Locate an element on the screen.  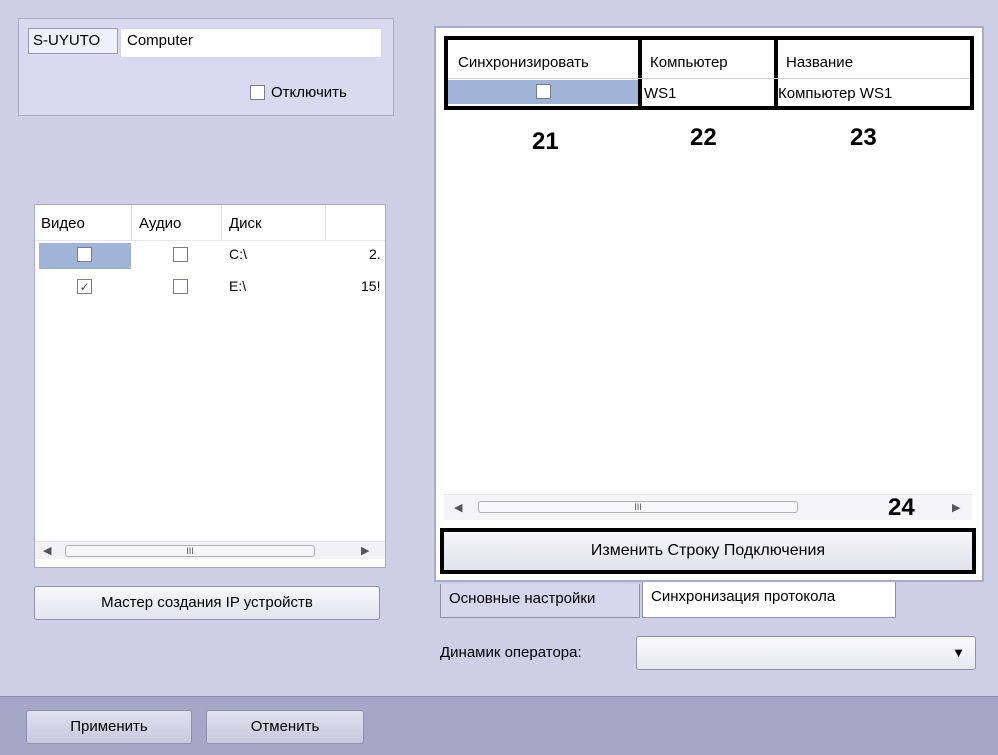
speaker-select: ▼ is located at coordinates (806, 653).